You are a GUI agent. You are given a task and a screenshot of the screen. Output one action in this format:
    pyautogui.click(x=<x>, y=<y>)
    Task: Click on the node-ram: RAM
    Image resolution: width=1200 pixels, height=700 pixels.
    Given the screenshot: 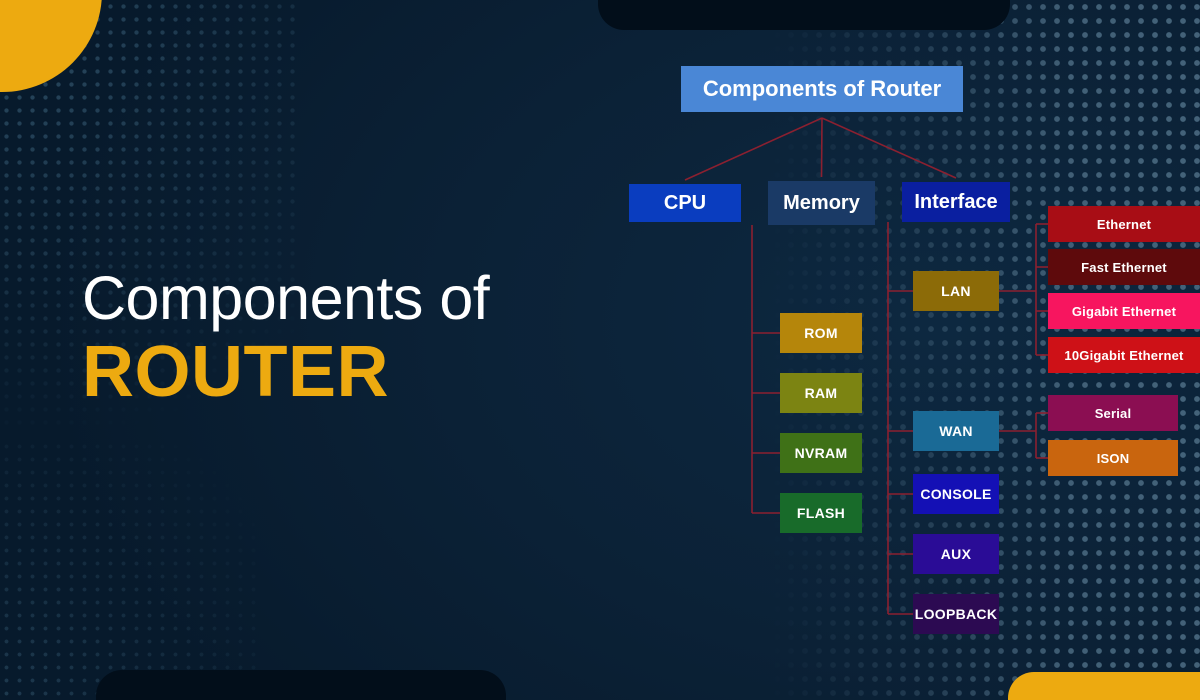 What is the action you would take?
    pyautogui.click(x=821, y=393)
    